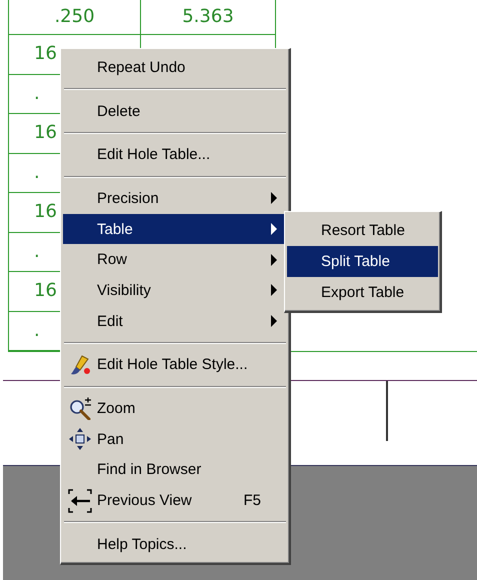 The image size is (477, 580). Describe the element at coordinates (362, 261) in the screenshot. I see `menu-item: Split Table` at that location.